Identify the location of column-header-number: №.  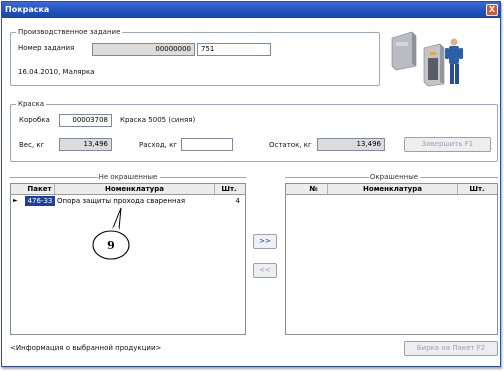
(314, 189).